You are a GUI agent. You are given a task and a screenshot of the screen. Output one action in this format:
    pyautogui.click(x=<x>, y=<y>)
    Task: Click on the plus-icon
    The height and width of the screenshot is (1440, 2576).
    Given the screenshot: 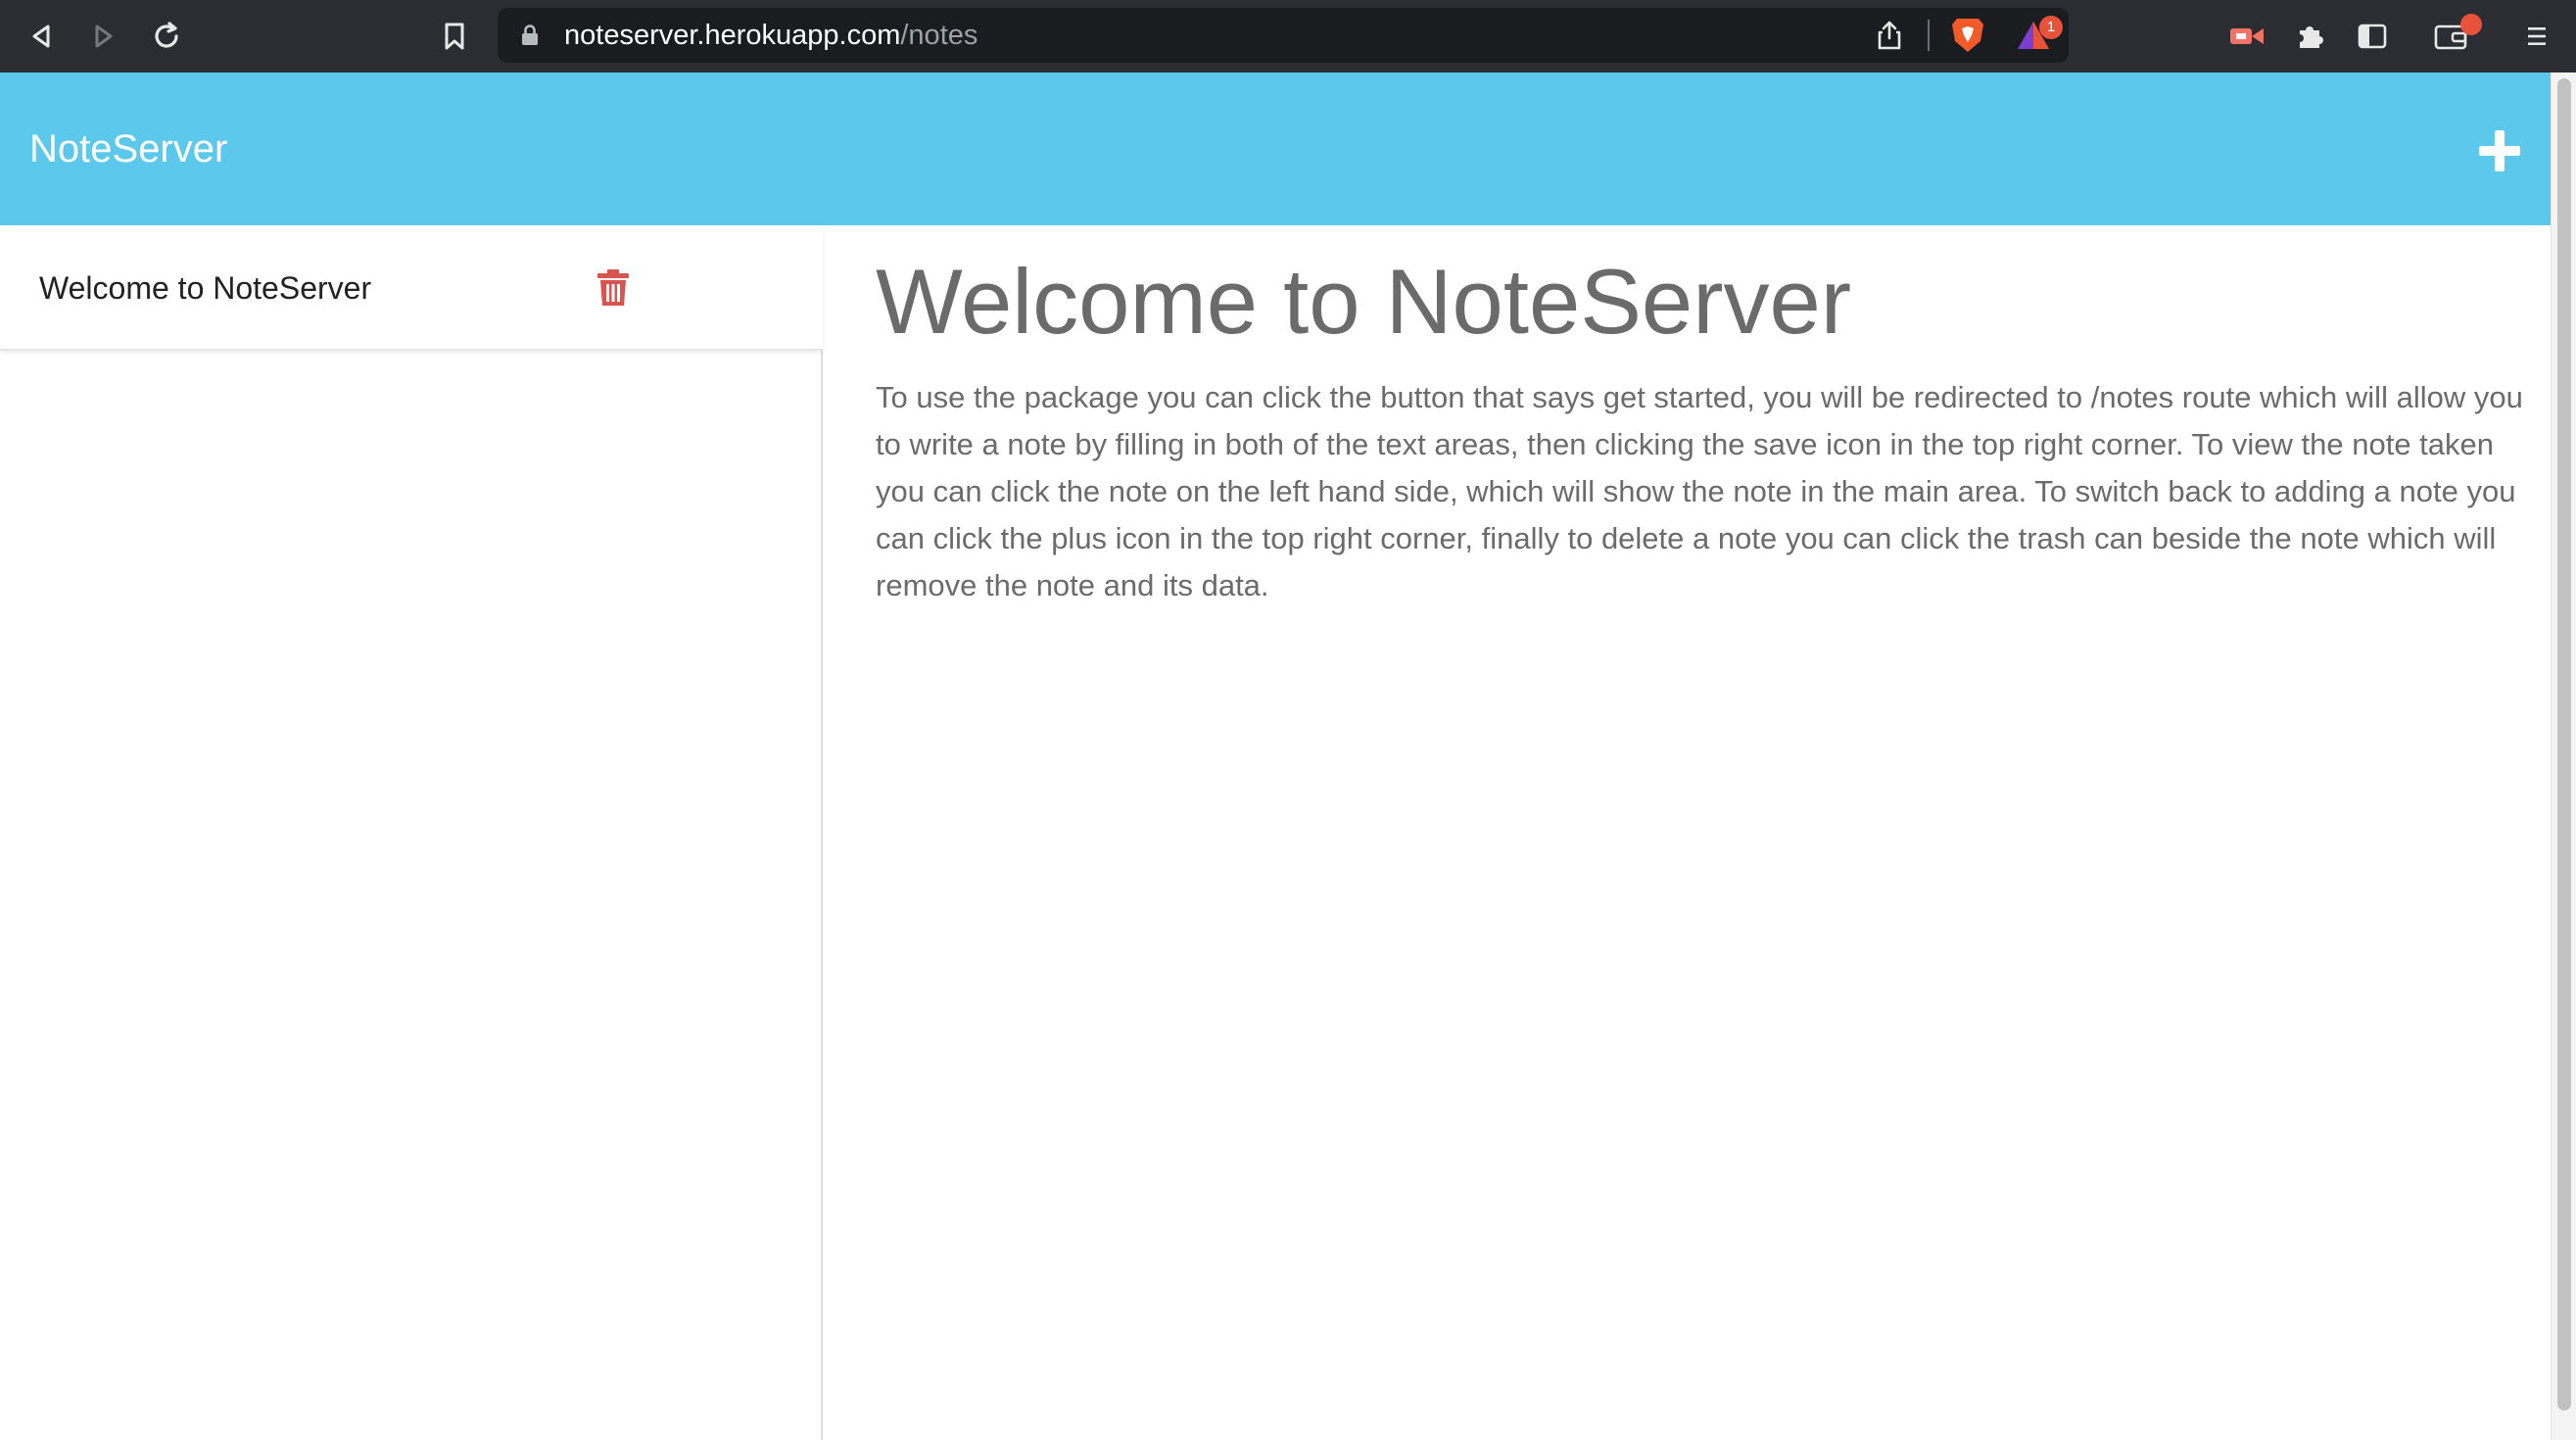 What is the action you would take?
    pyautogui.click(x=2499, y=150)
    